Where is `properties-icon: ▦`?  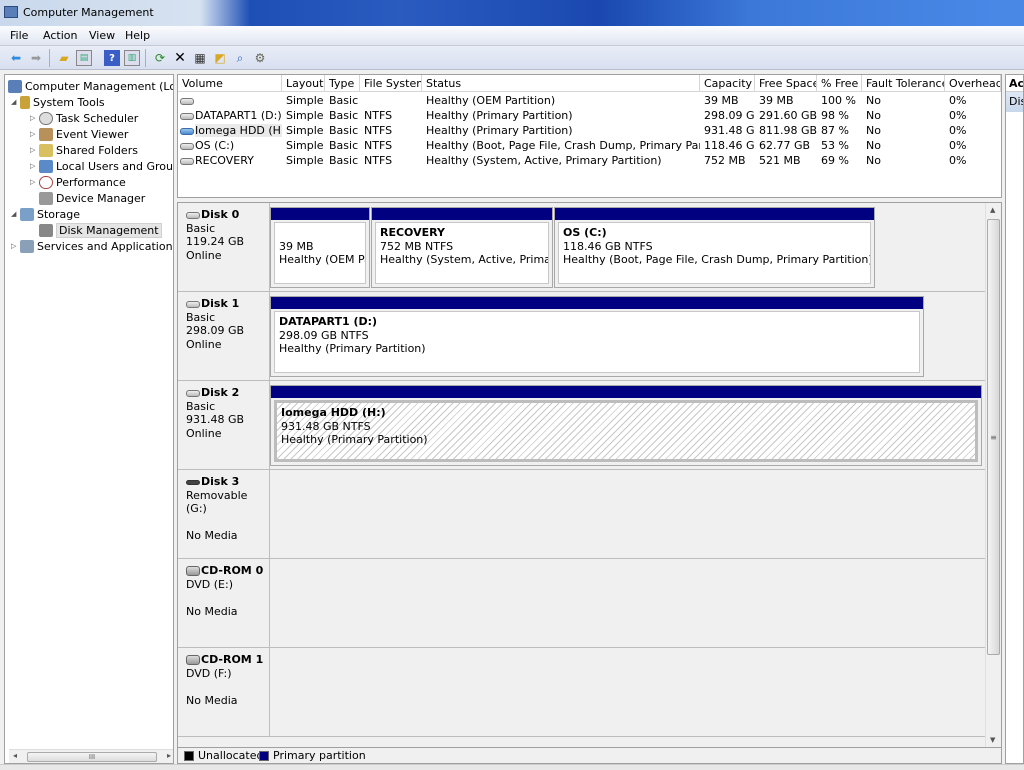
properties-icon: ▦ is located at coordinates (200, 58).